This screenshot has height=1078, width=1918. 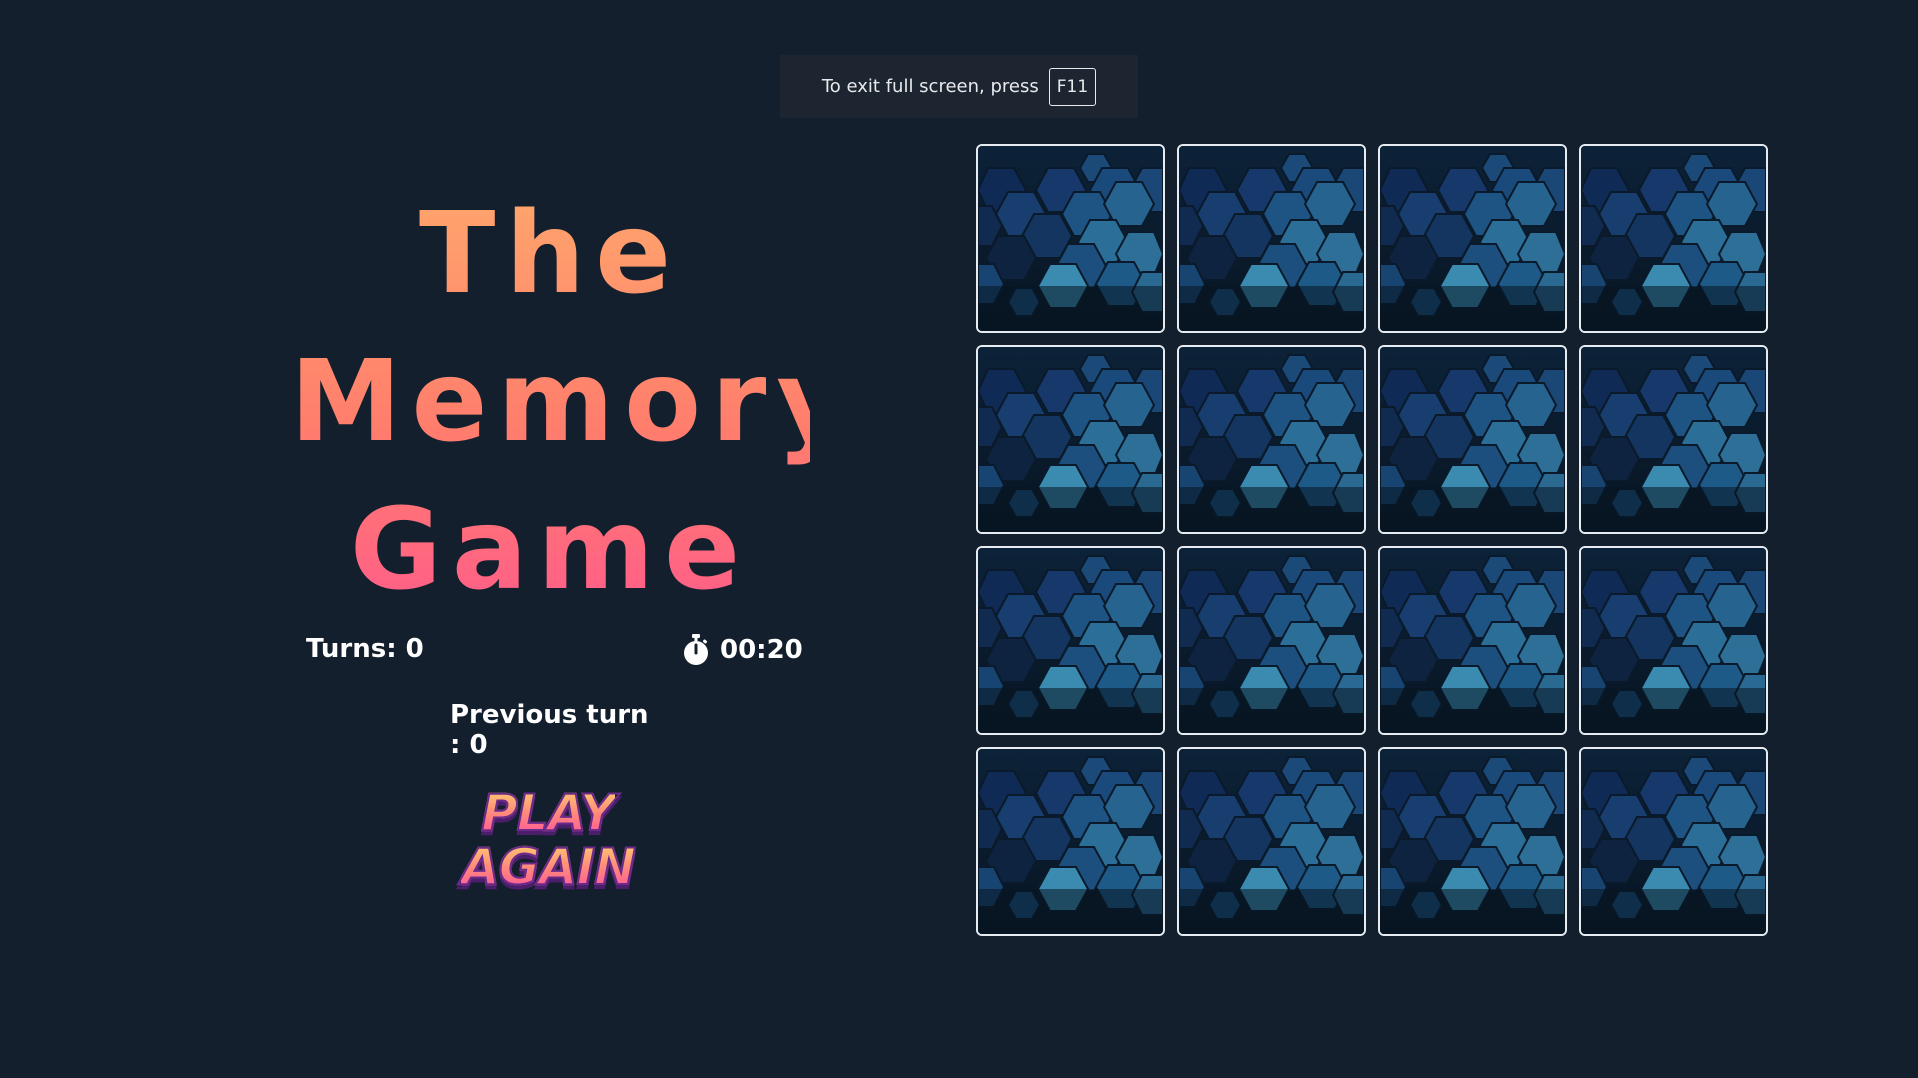 What do you see at coordinates (550, 254) in the screenshot?
I see `title-line-1: The` at bounding box center [550, 254].